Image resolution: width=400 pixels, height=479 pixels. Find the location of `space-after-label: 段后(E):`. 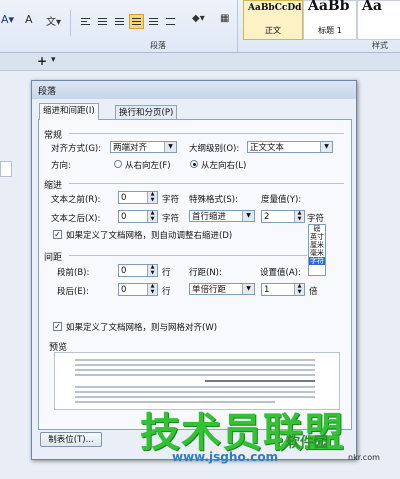

space-after-label: 段后(E): is located at coordinates (73, 292).